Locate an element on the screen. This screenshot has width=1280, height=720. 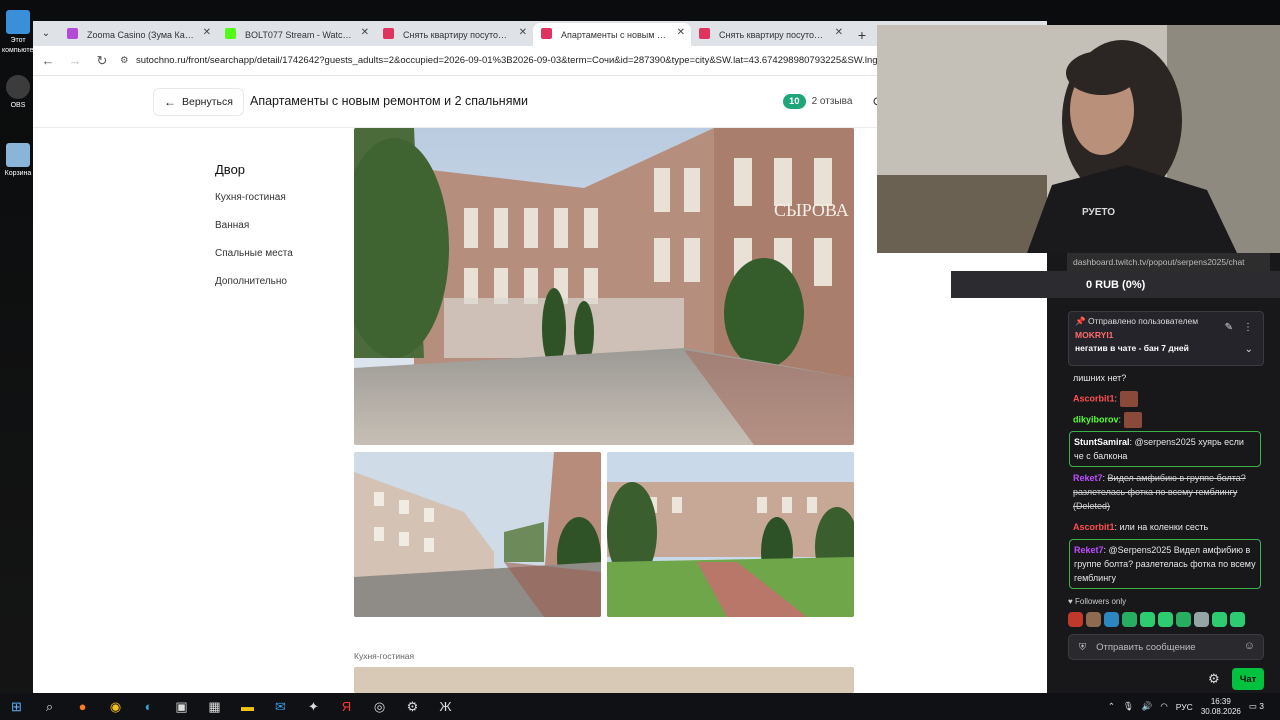
reviews-link: 2 отзыва is located at coordinates (832, 101).